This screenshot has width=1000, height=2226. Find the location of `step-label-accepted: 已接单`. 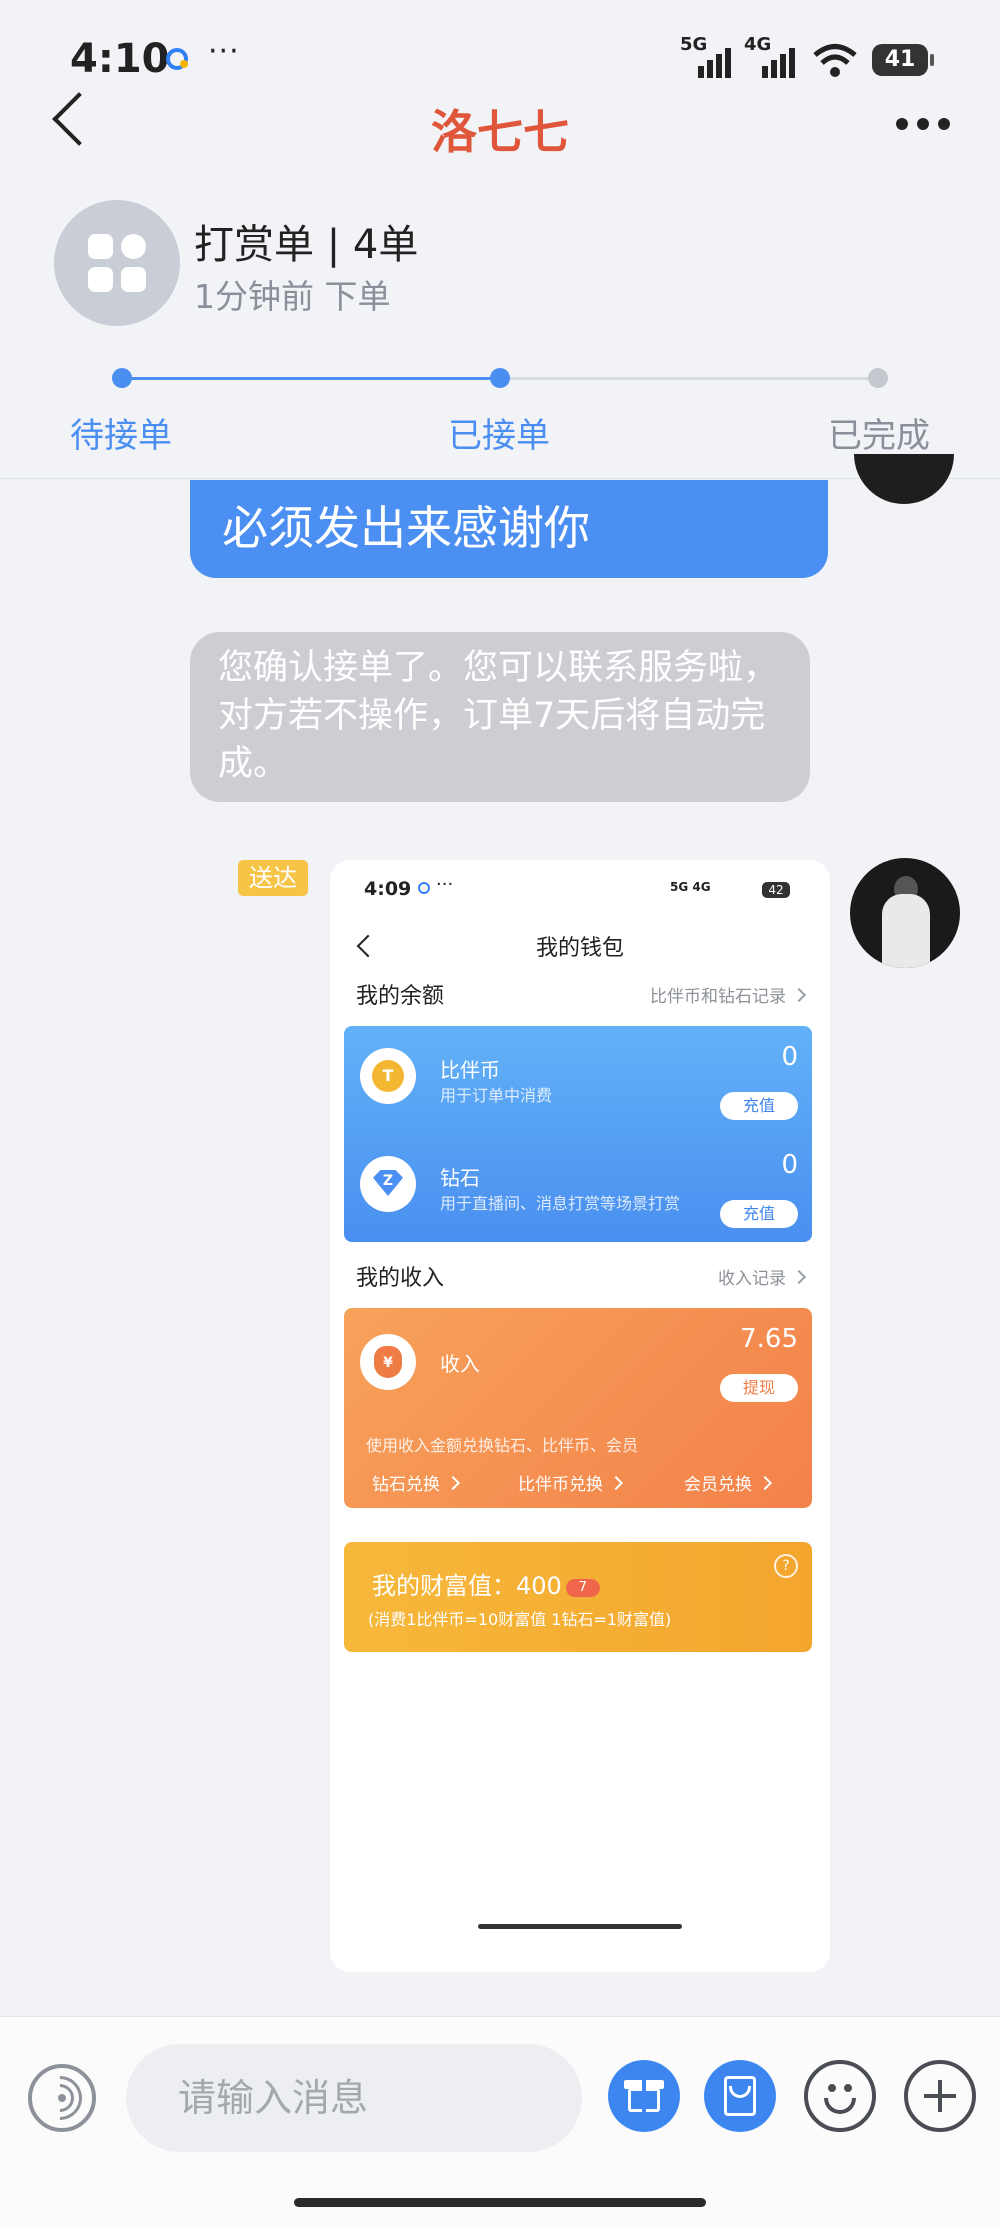

step-label-accepted: 已接单 is located at coordinates (499, 436).